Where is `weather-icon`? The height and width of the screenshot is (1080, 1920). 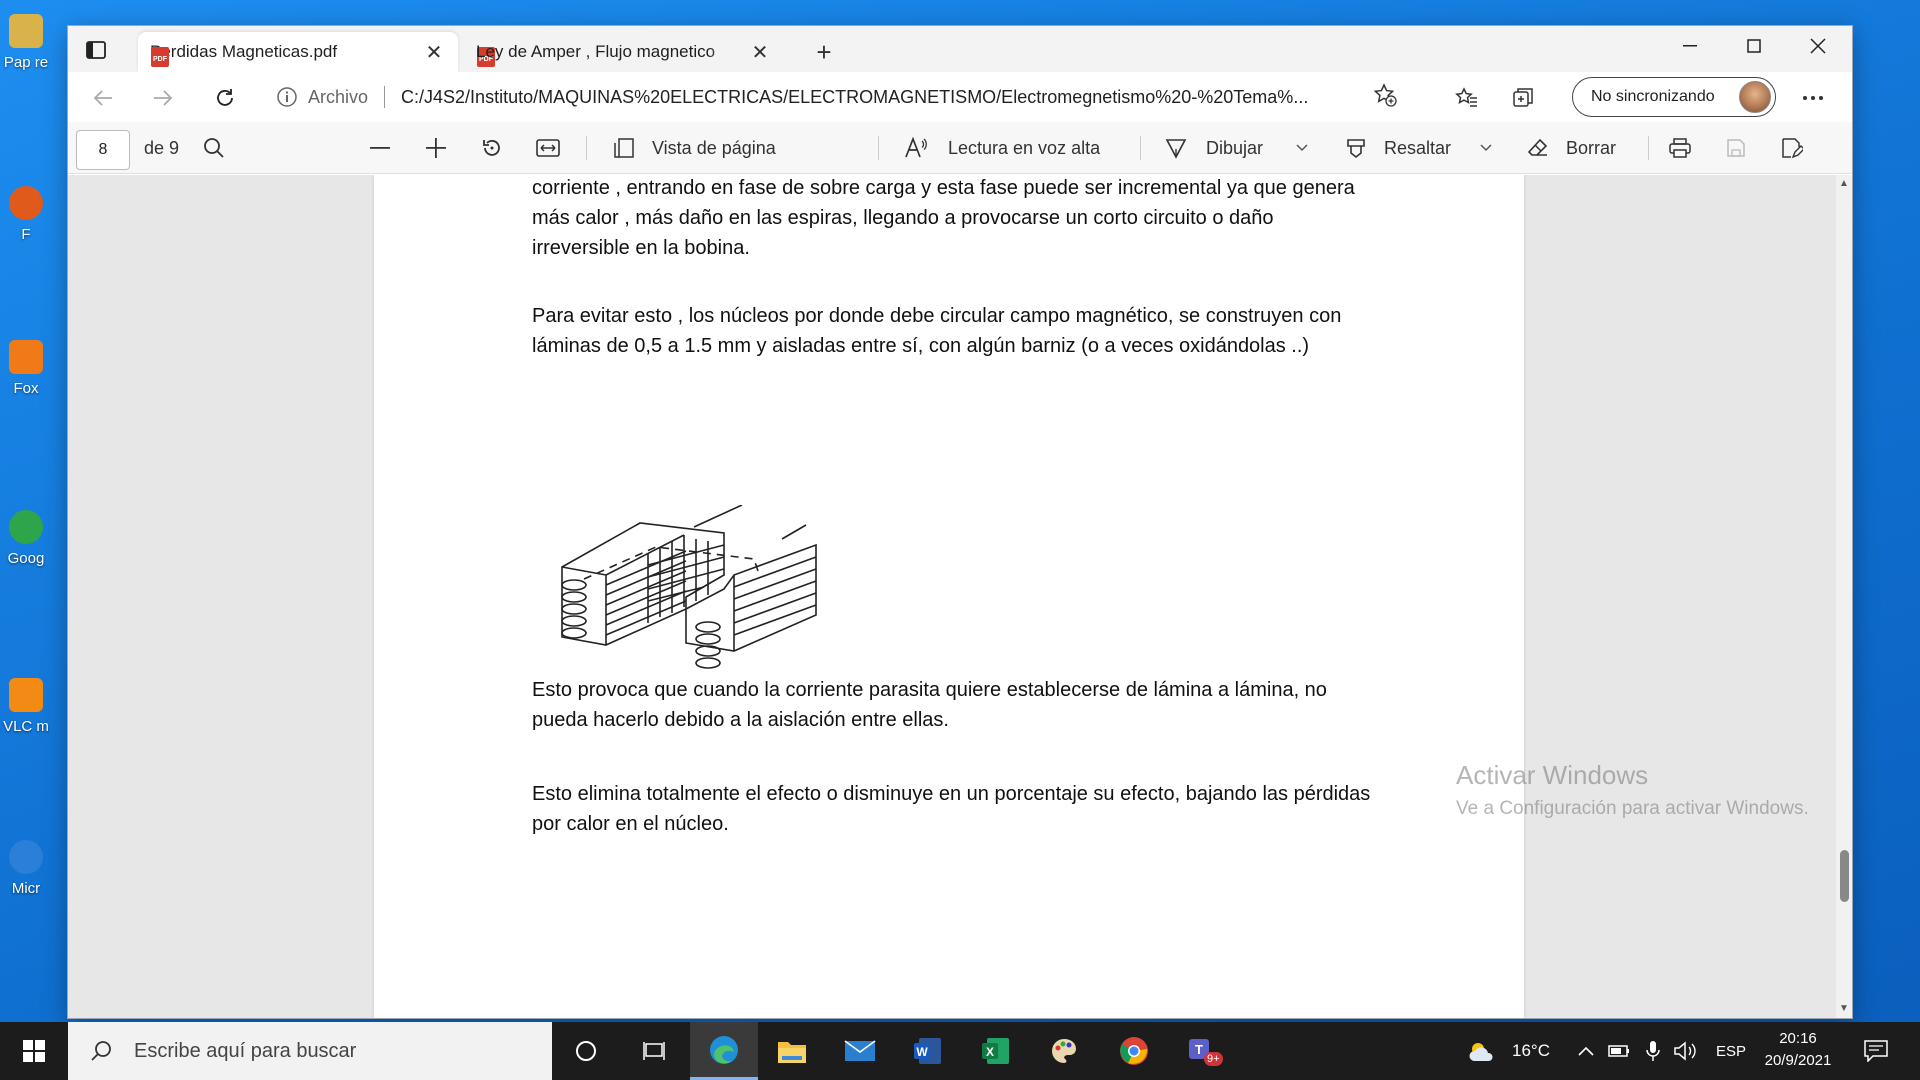
weather-icon is located at coordinates (1481, 1051).